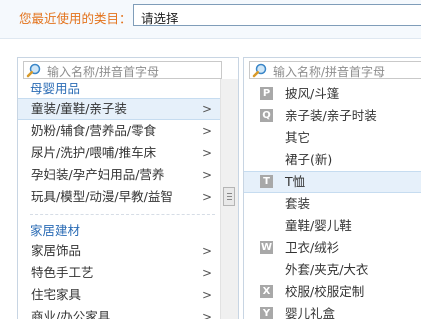 This screenshot has height=319, width=421. Describe the element at coordinates (332, 204) in the screenshot. I see `subcategory-item: 套装` at that location.